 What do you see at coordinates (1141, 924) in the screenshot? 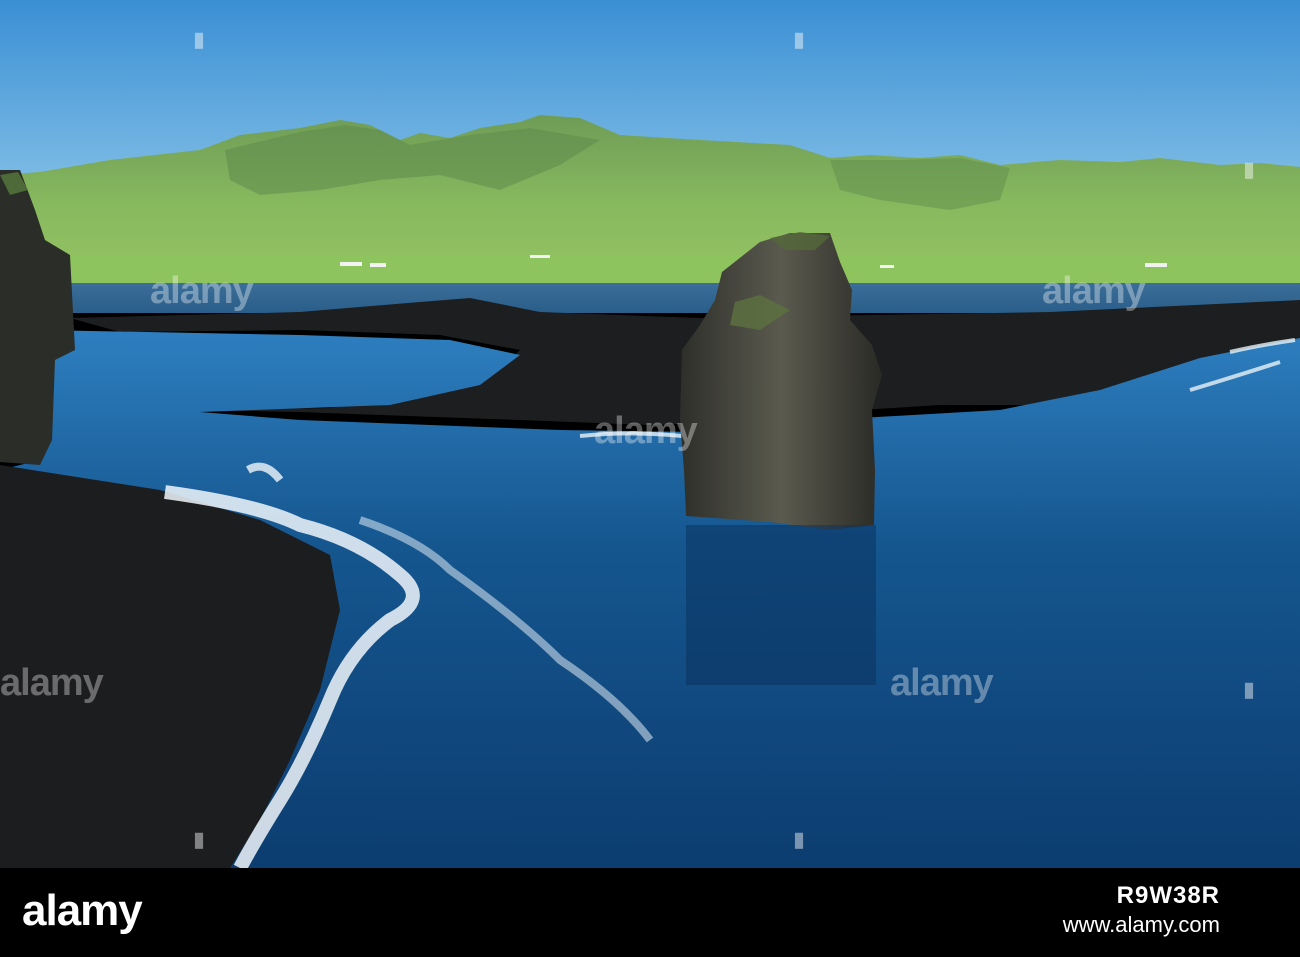
I see `footer-url: www.alamy.com` at bounding box center [1141, 924].